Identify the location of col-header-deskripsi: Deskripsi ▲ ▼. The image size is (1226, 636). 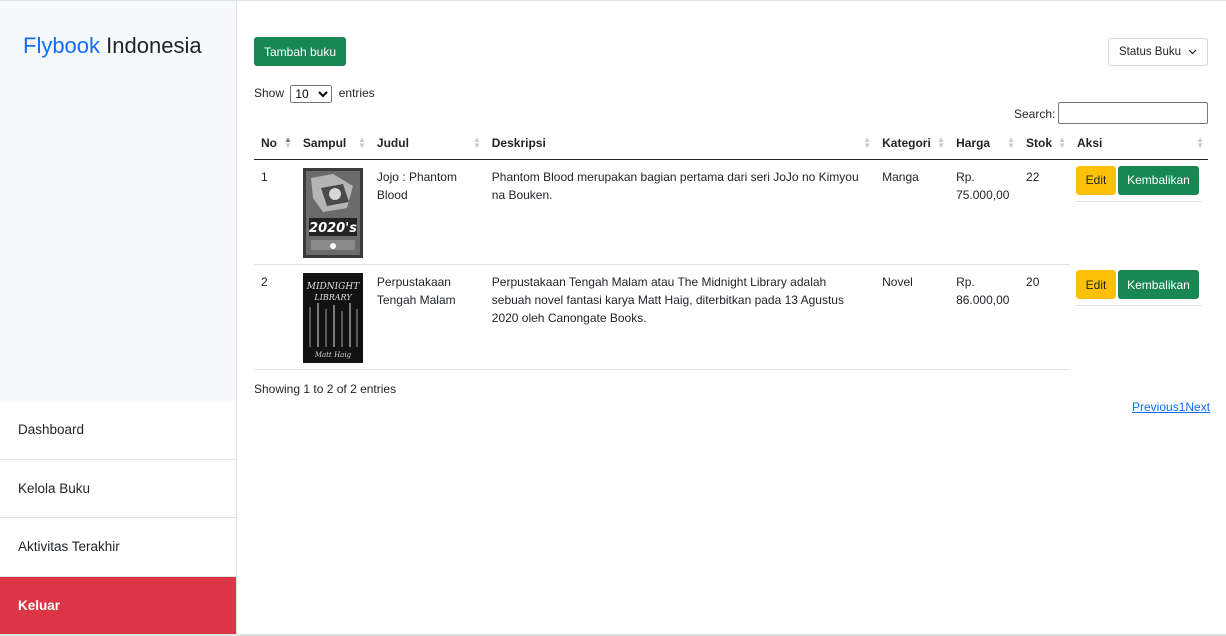
(680, 144).